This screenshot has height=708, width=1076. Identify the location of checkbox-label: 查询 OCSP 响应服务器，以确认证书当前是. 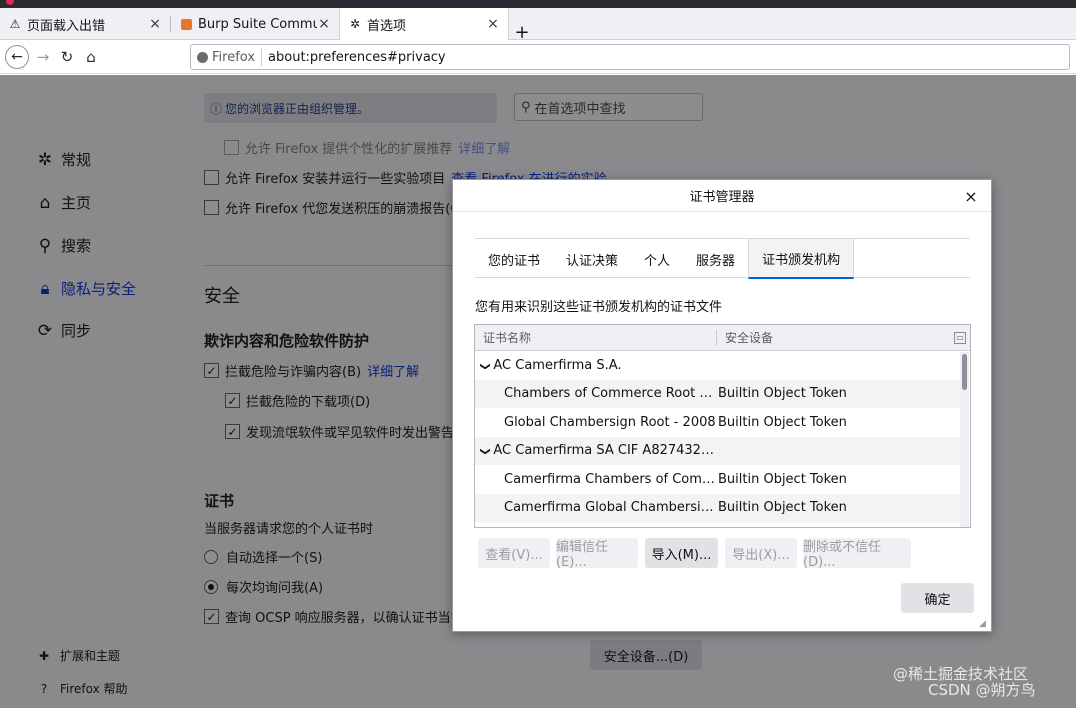
(351, 618).